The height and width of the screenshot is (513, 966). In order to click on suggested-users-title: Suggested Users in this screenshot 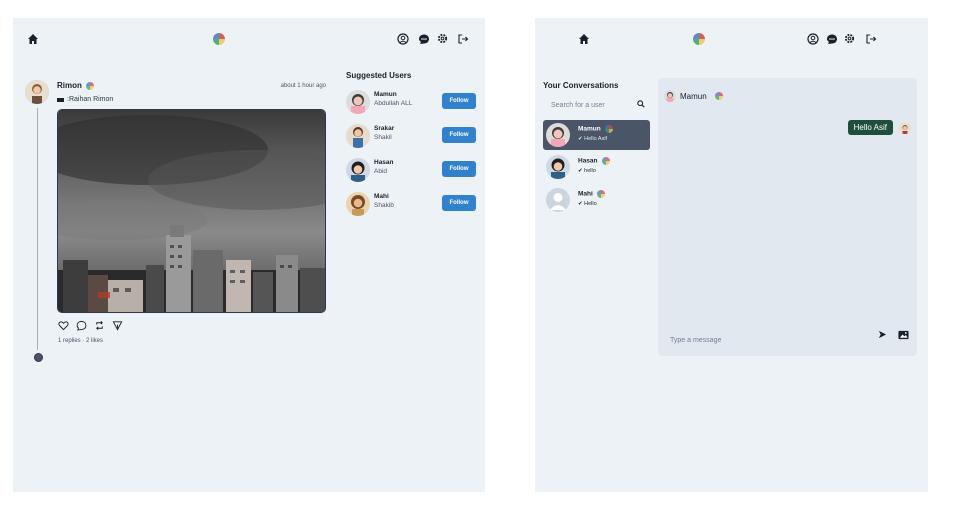, I will do `click(379, 75)`.